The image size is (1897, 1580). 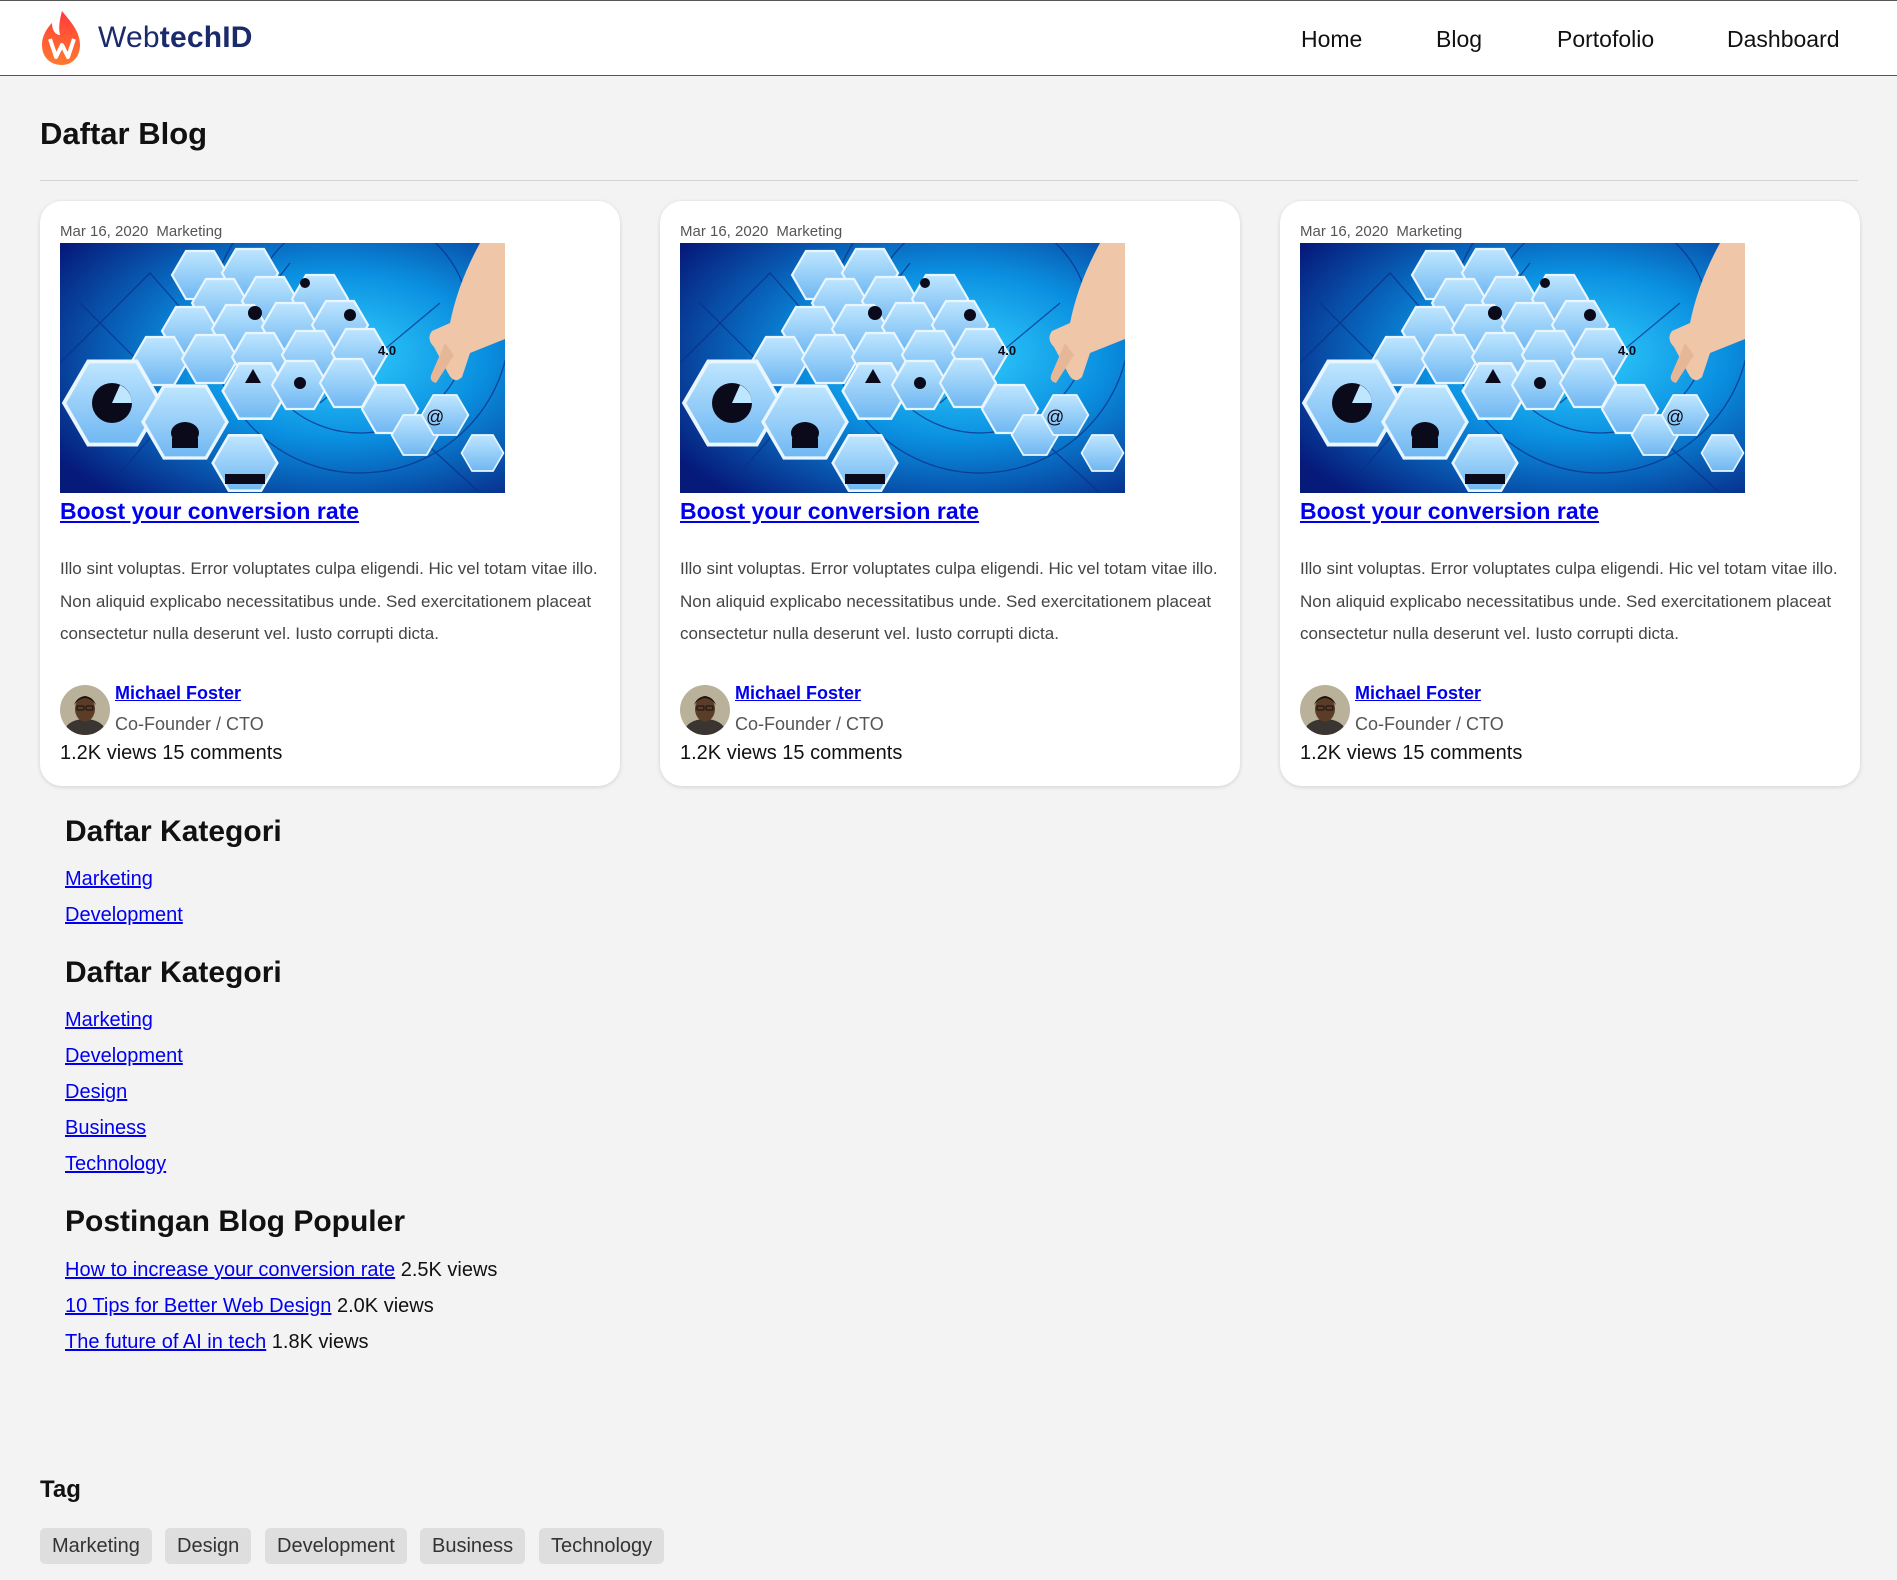 I want to click on tag-design: Design, so click(x=208, y=1546).